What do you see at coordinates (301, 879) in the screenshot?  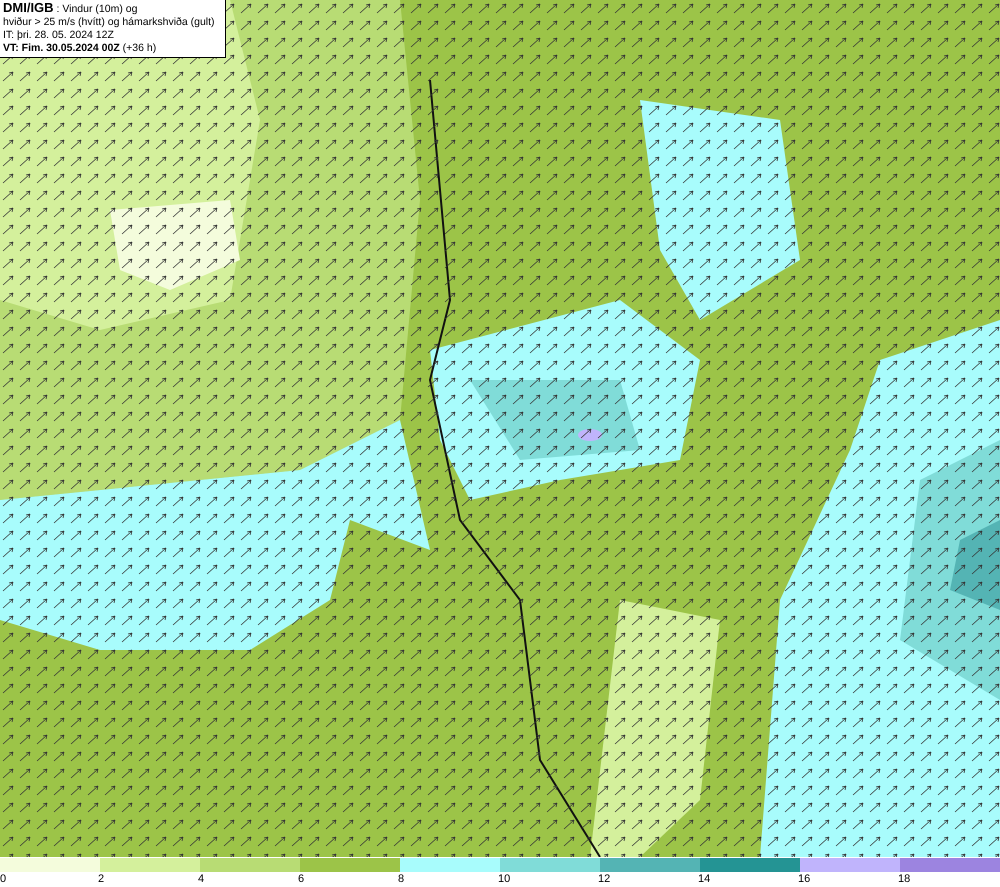 I see `scale-label: 6` at bounding box center [301, 879].